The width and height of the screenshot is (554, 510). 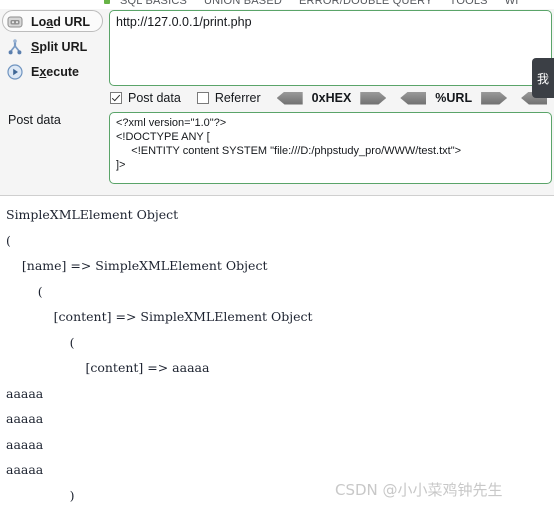 What do you see at coordinates (15, 22) in the screenshot?
I see `load-url-icon` at bounding box center [15, 22].